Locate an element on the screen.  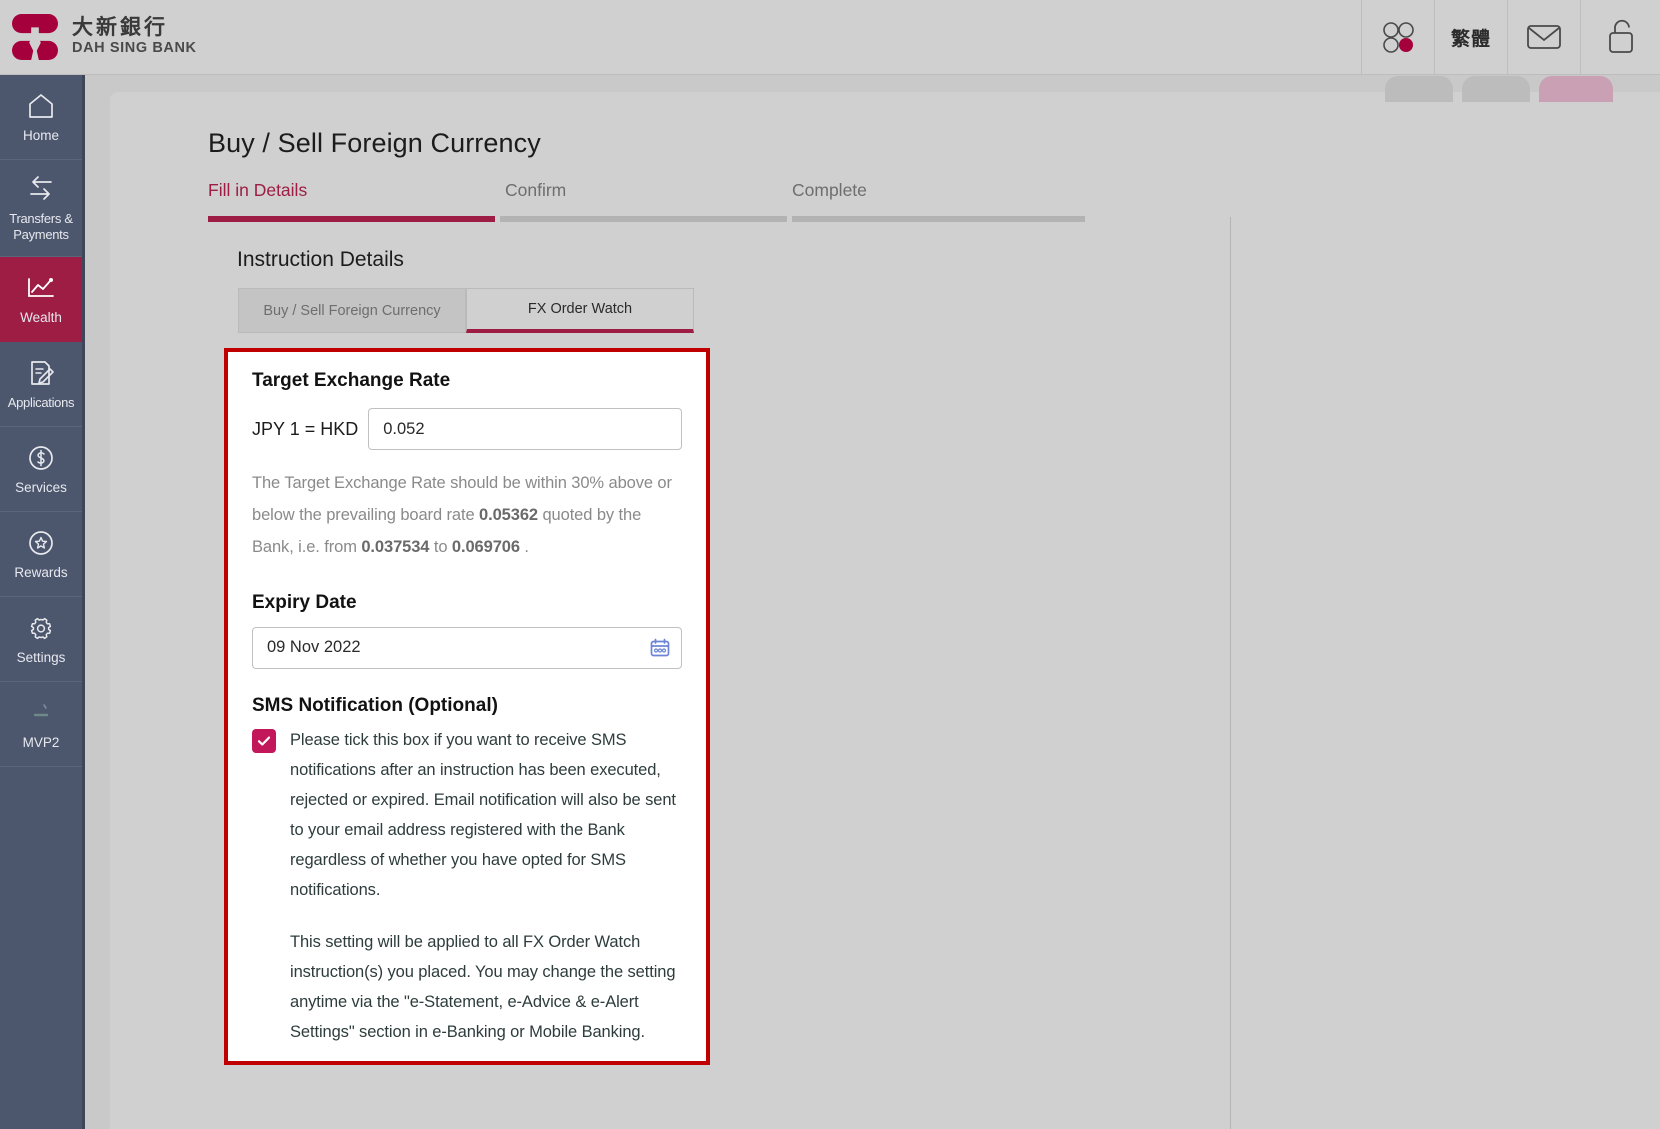
form-pencil-icon is located at coordinates (41, 373).